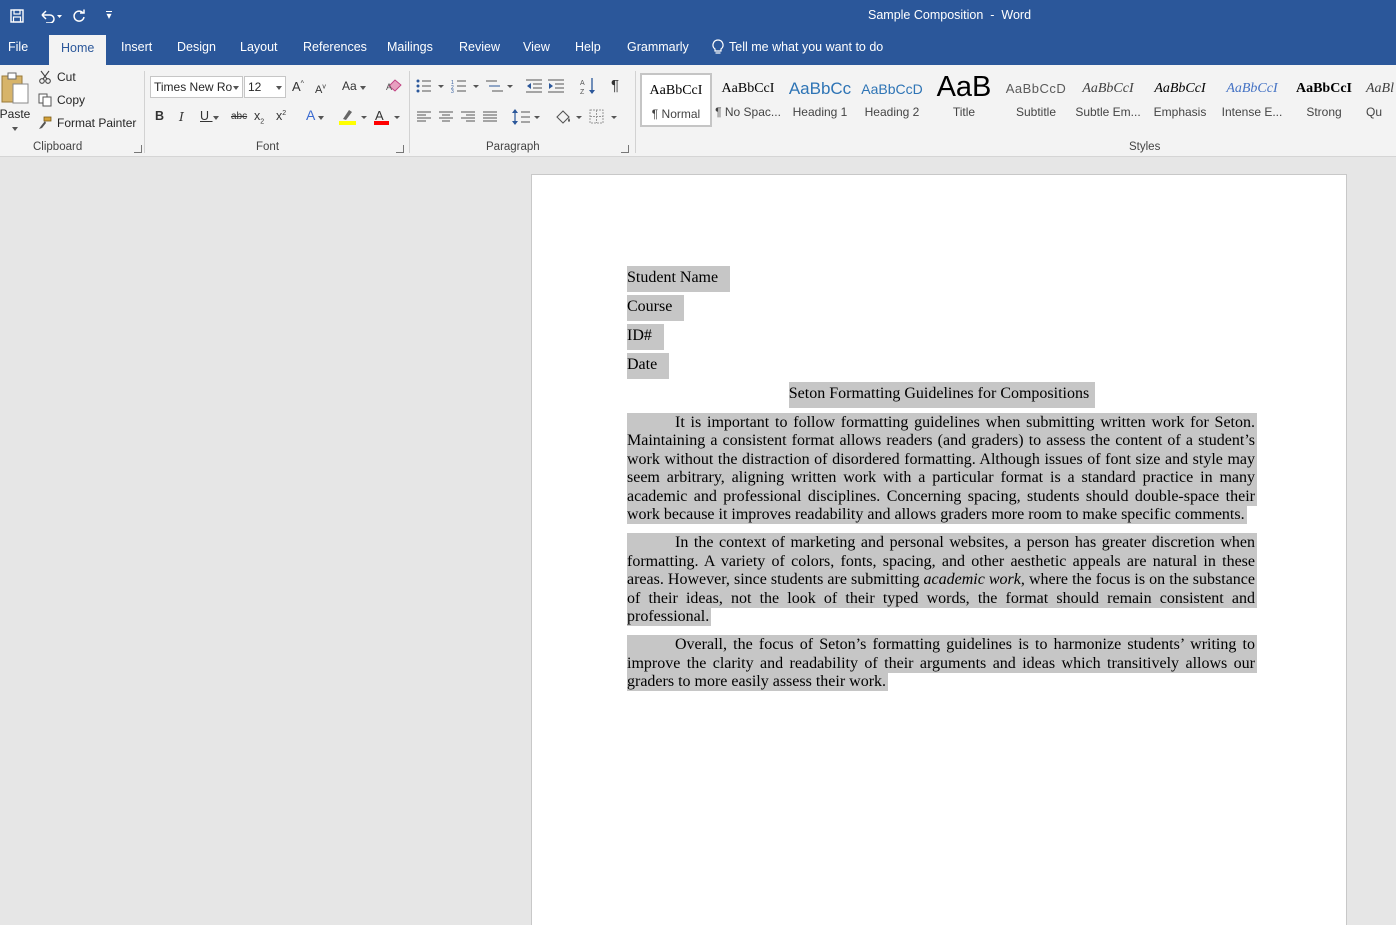 This screenshot has height=925, width=1396. I want to click on superscript-button: x2, so click(281, 116).